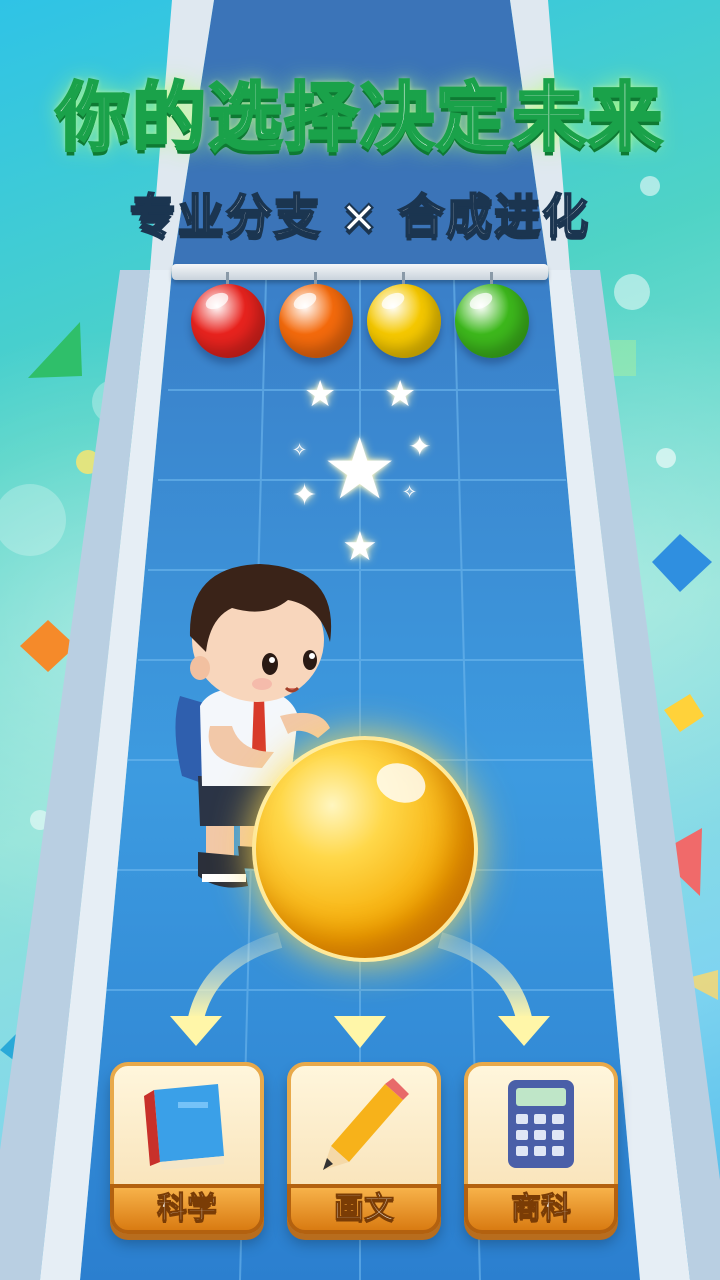 The height and width of the screenshot is (1280, 720). What do you see at coordinates (541, 1124) in the screenshot?
I see `calculator-icon` at bounding box center [541, 1124].